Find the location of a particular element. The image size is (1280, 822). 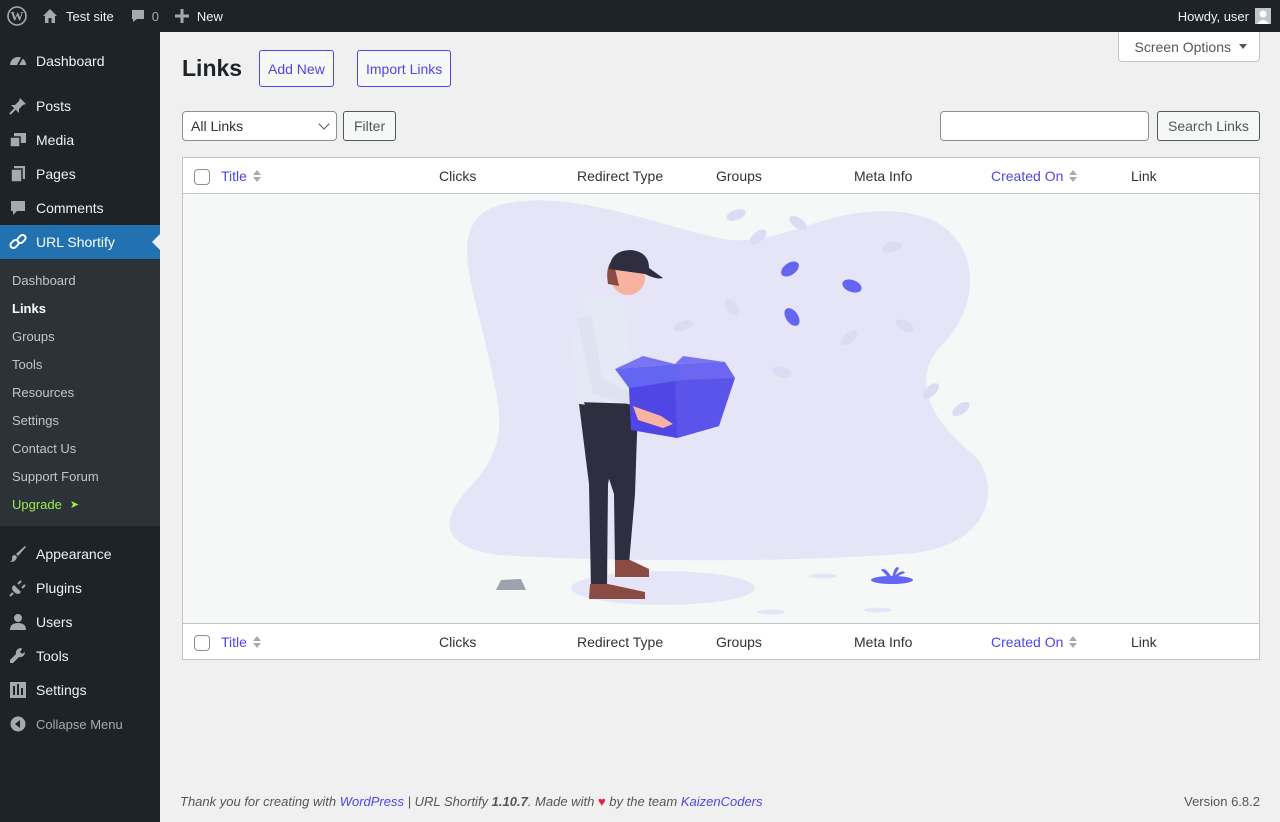

screen-options-label: Screen Options is located at coordinates (1183, 46).